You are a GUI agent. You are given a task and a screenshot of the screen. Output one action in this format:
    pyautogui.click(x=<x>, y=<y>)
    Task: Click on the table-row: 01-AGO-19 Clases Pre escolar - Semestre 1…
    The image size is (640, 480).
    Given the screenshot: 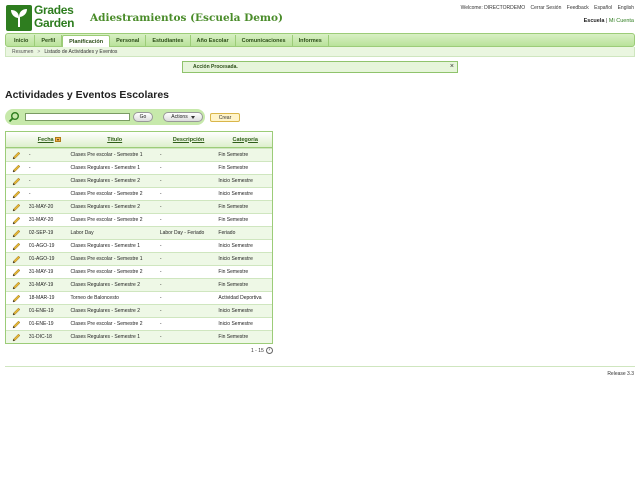 What is the action you would take?
    pyautogui.click(x=139, y=258)
    